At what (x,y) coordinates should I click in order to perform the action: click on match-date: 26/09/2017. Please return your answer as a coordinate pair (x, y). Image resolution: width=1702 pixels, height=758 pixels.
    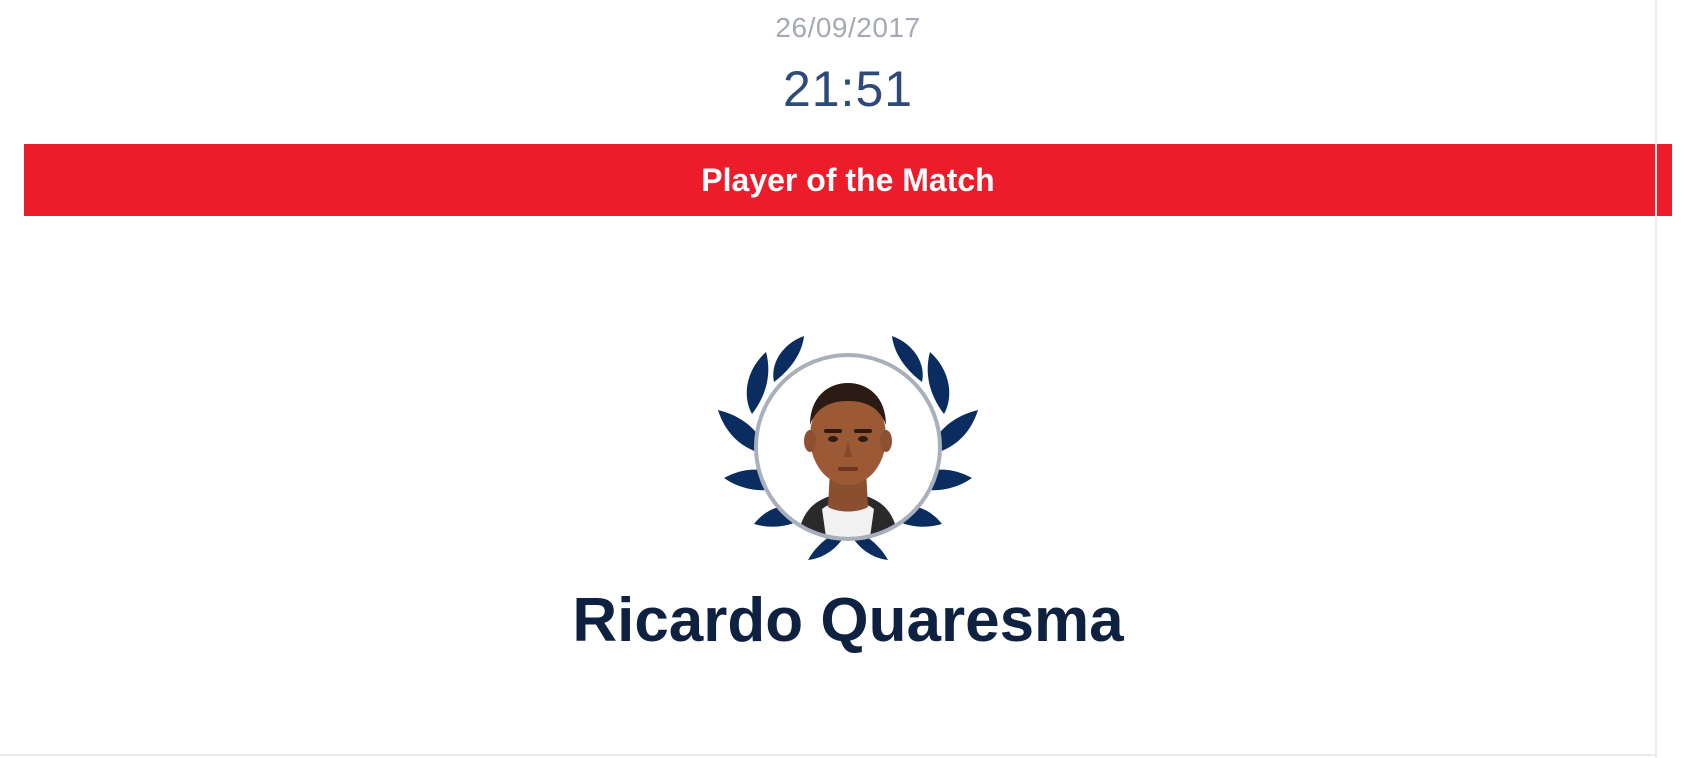
    Looking at the image, I should click on (848, 27).